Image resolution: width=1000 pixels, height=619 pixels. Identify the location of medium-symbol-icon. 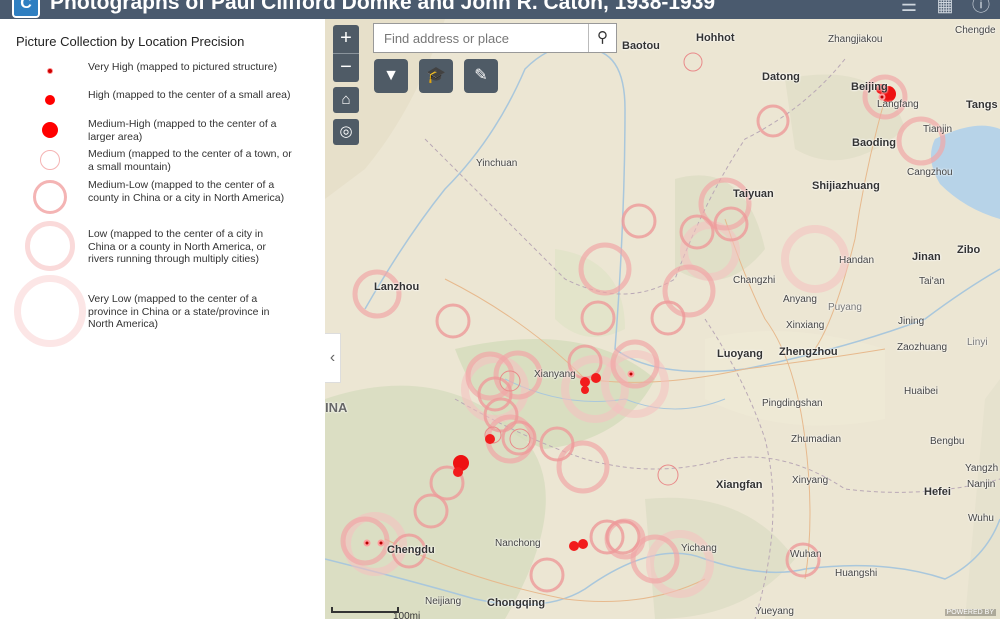
(50, 160).